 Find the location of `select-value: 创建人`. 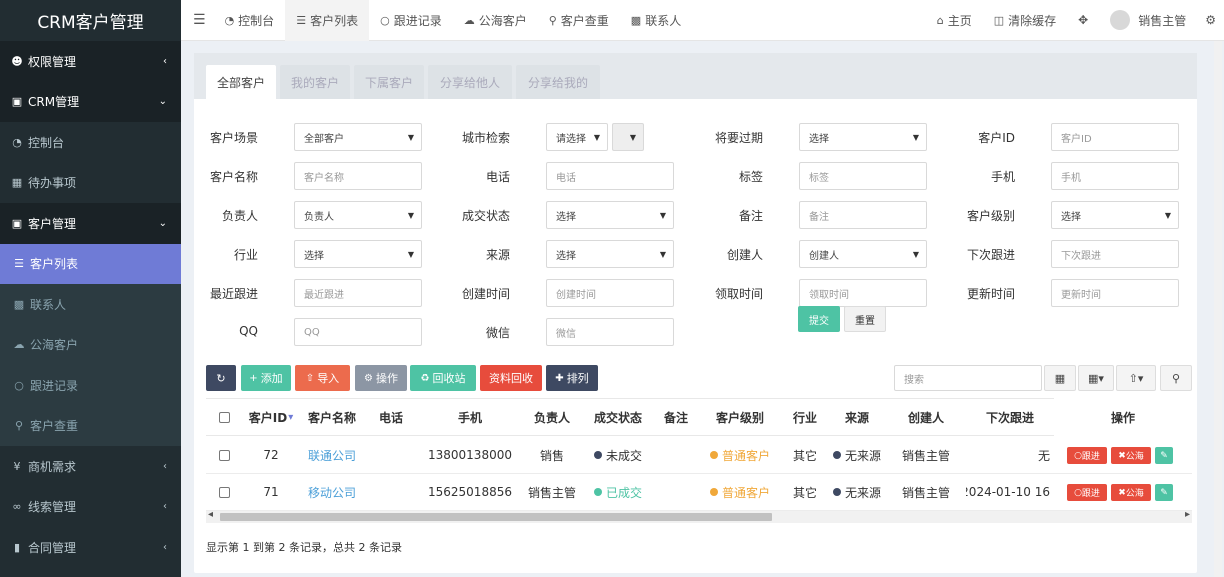

select-value: 创建人 is located at coordinates (824, 256).